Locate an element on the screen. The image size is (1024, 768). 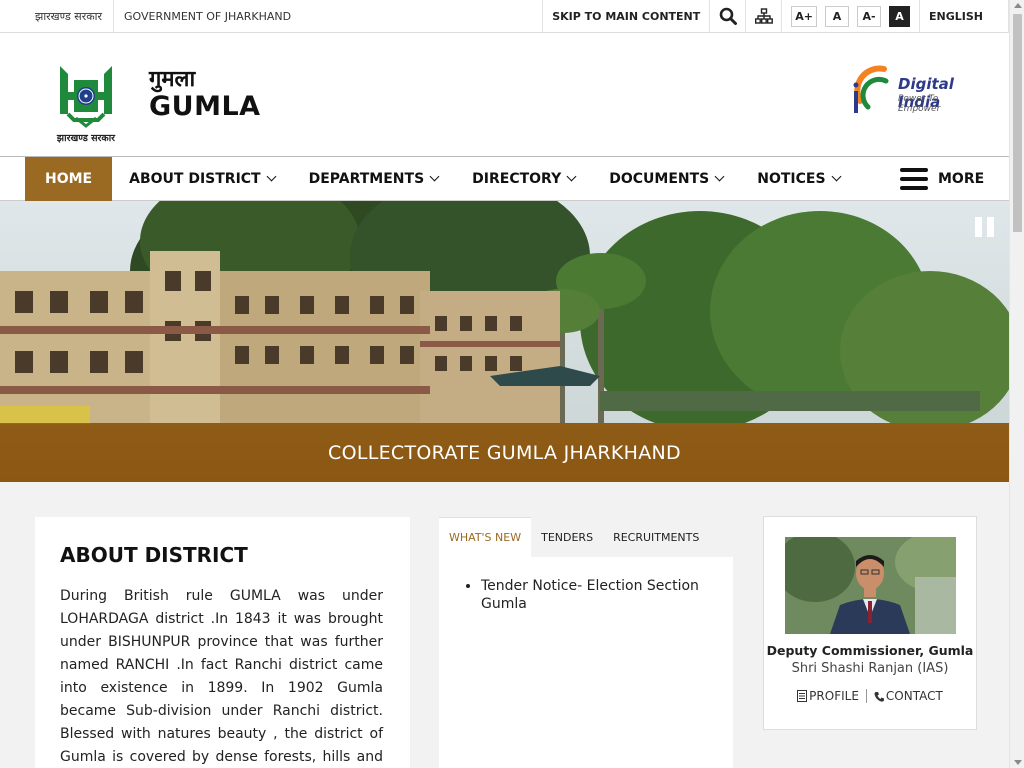
news-list: Tender Notice- Election Section Gumla is located at coordinates (586, 662).